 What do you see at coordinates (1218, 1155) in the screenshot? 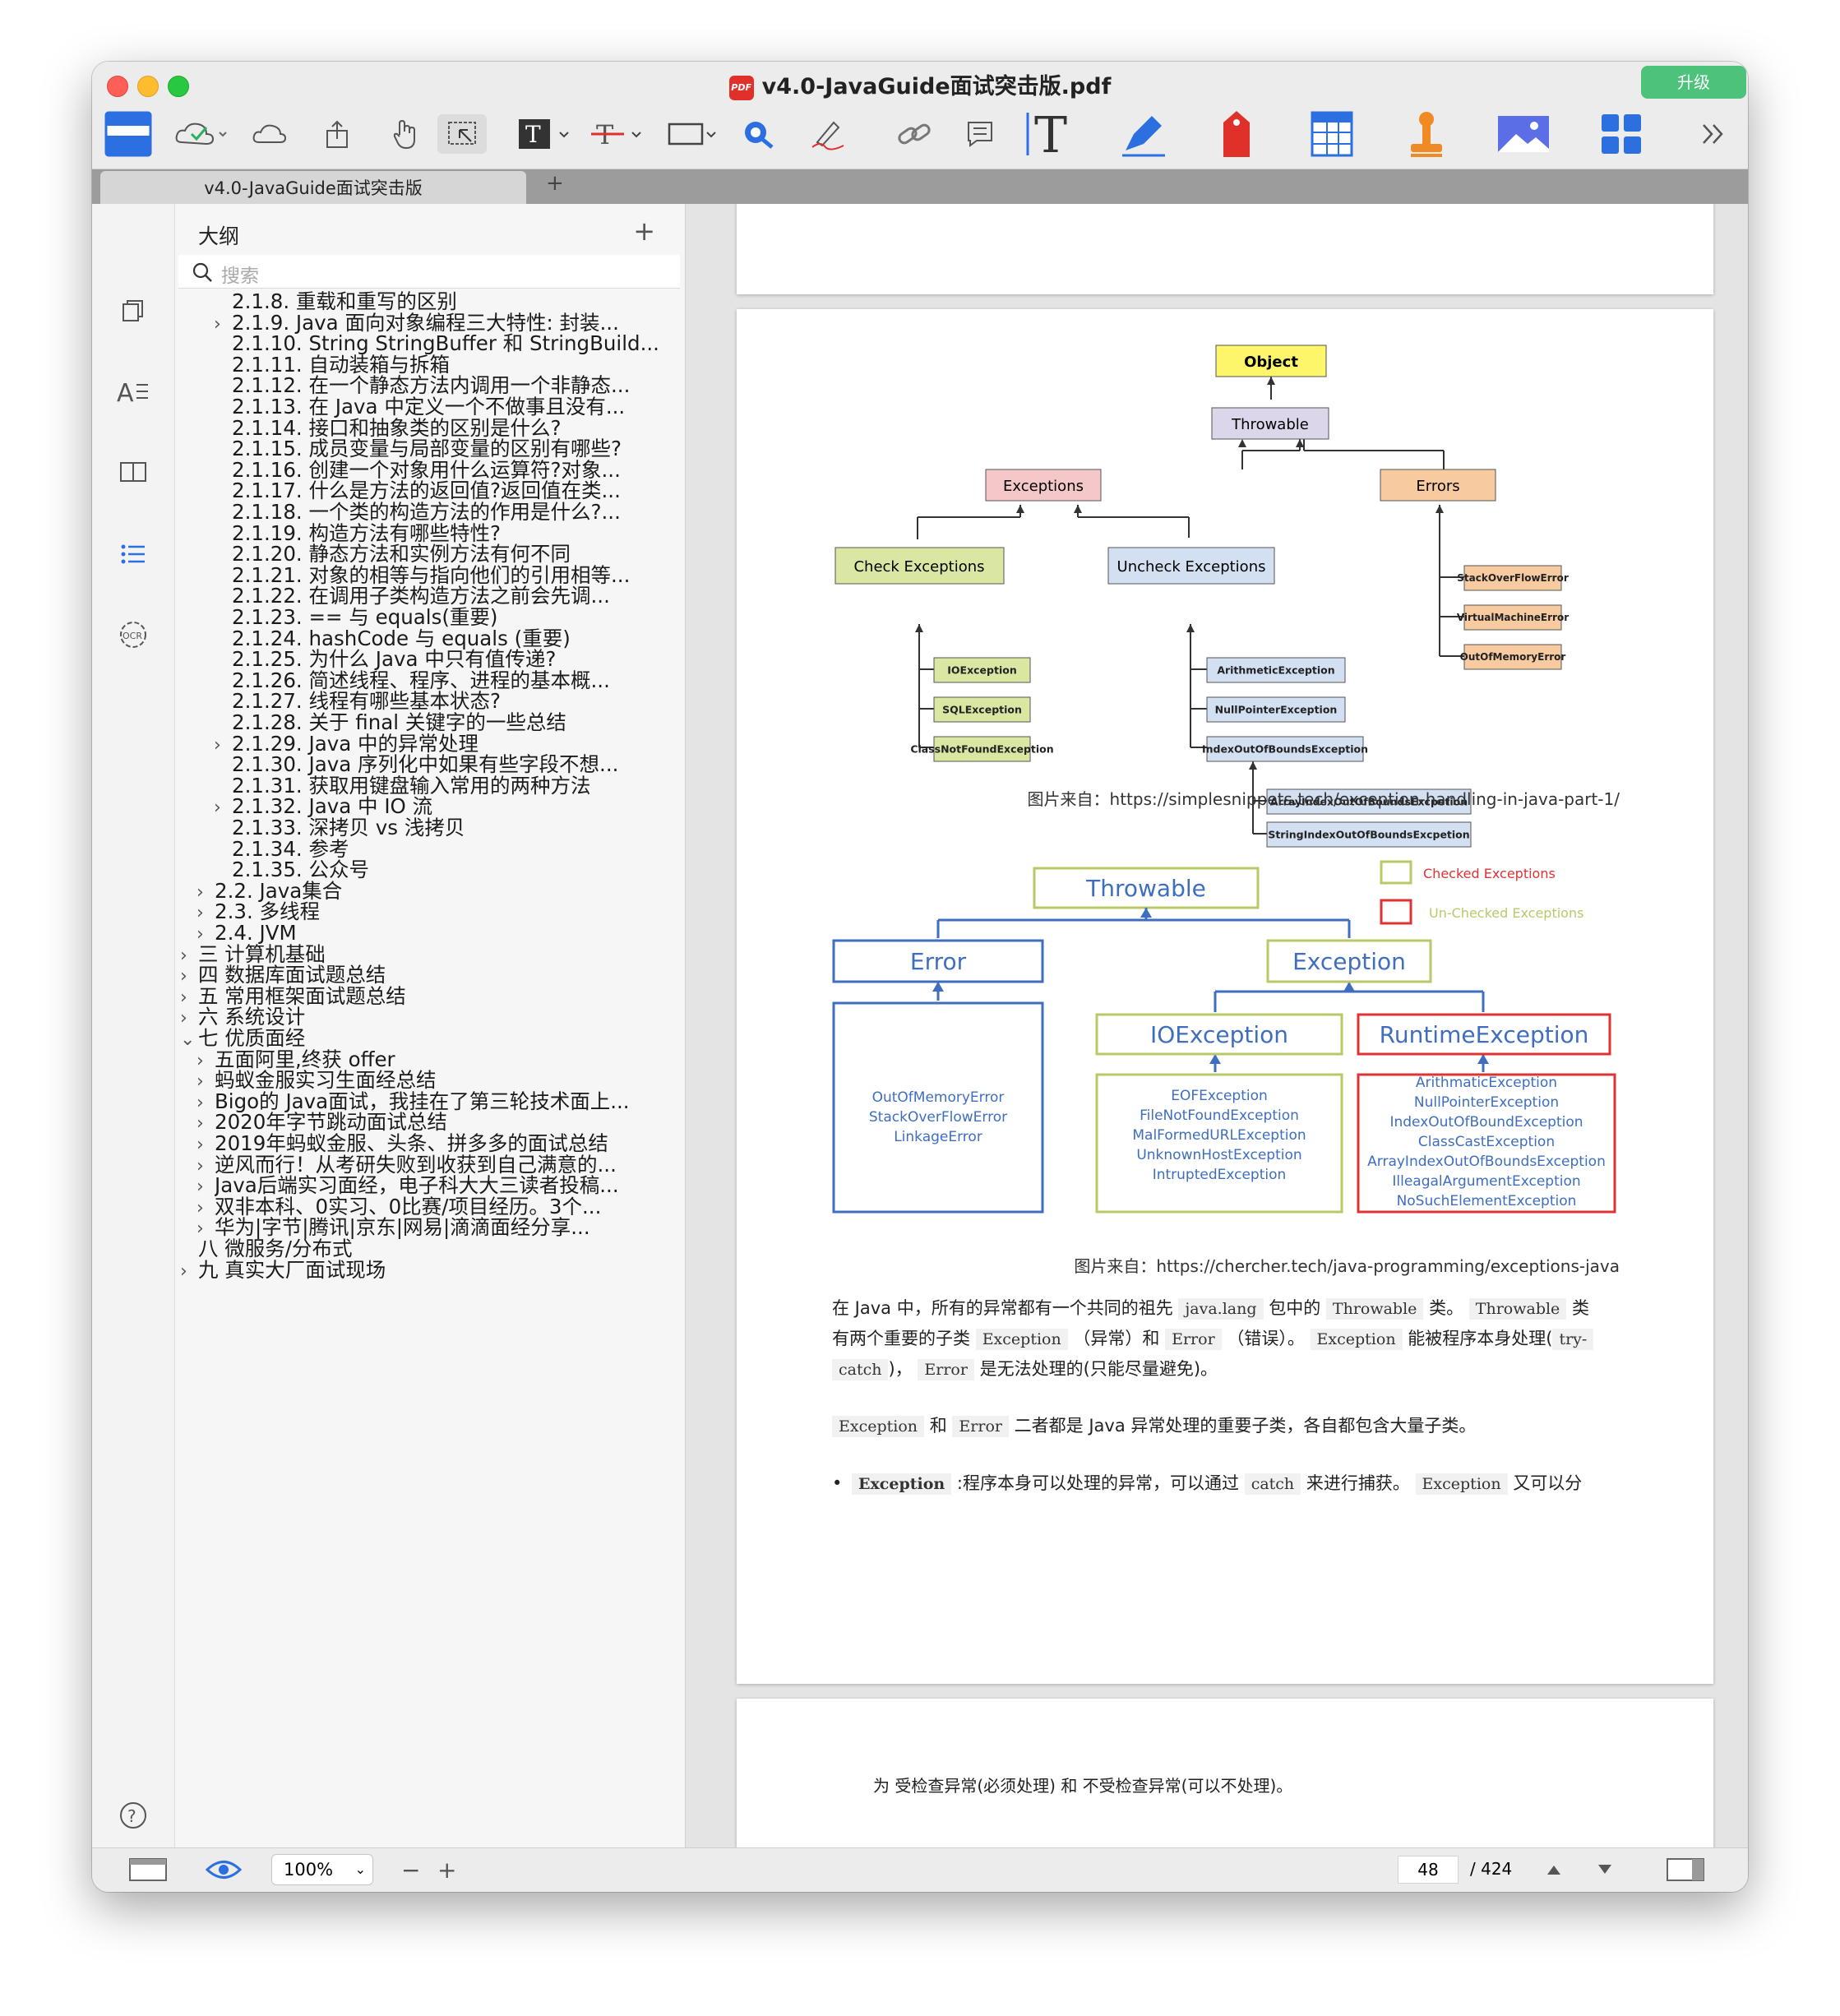
I see `io-exception-item: UnknownHostException` at bounding box center [1218, 1155].